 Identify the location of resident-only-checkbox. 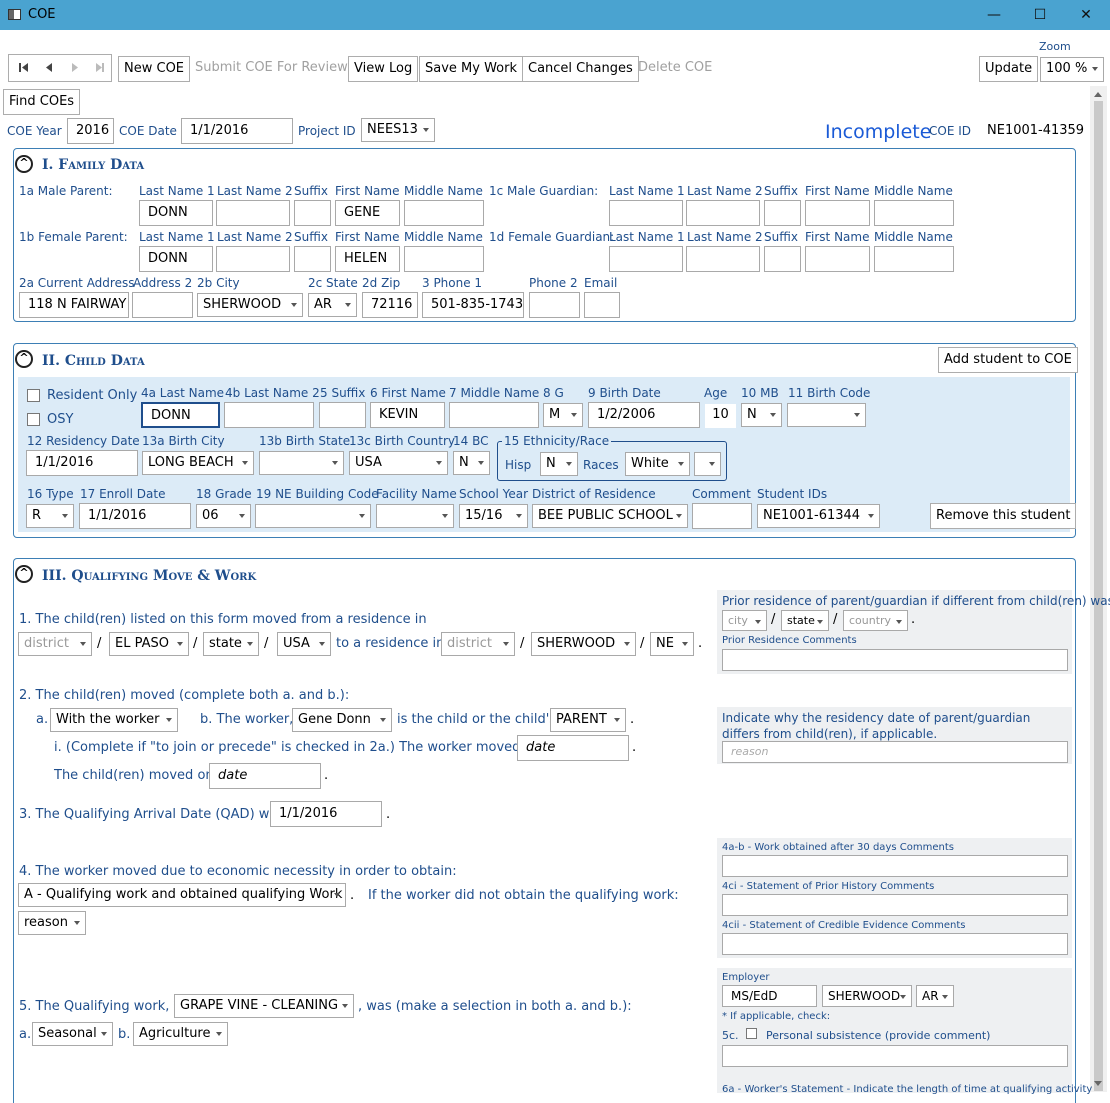
(33, 395).